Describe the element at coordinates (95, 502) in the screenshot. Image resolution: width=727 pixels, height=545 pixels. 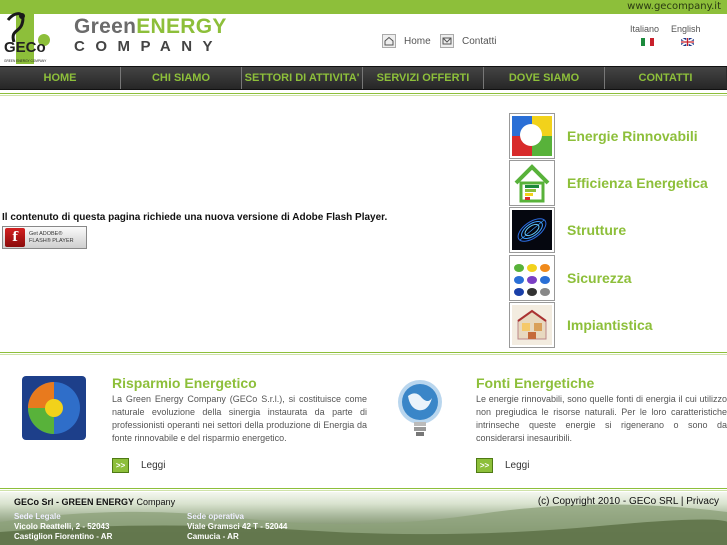
I see `footer-company-name: GECo Srl - GREEN ENERGY Company` at that location.